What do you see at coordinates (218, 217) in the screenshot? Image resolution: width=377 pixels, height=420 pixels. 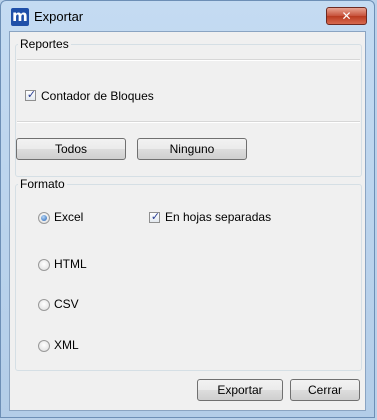 I see `en-hojas-separadas-label: En hojas separadas` at bounding box center [218, 217].